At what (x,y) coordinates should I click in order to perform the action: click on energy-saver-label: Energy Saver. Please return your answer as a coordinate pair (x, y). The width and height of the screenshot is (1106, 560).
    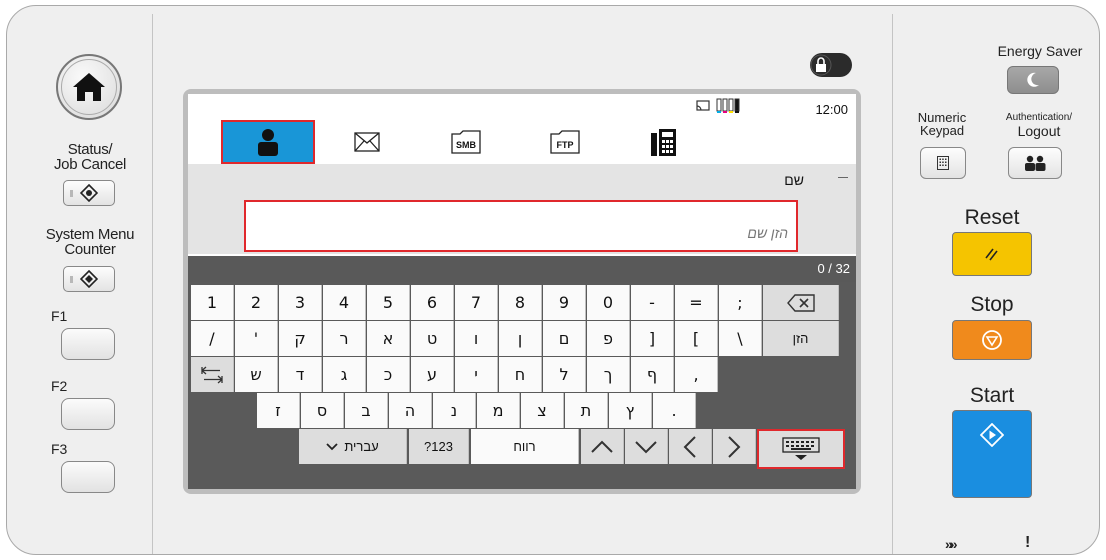
    Looking at the image, I should click on (1040, 51).